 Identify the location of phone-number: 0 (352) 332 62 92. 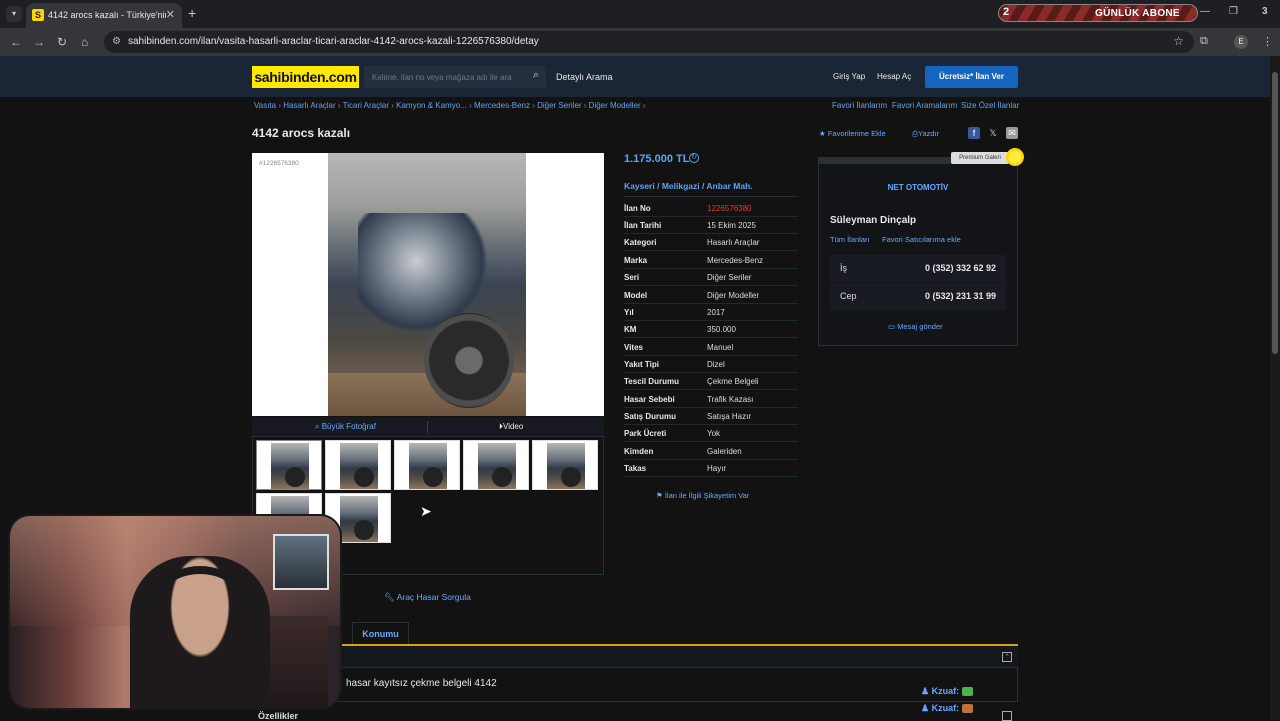
(960, 268).